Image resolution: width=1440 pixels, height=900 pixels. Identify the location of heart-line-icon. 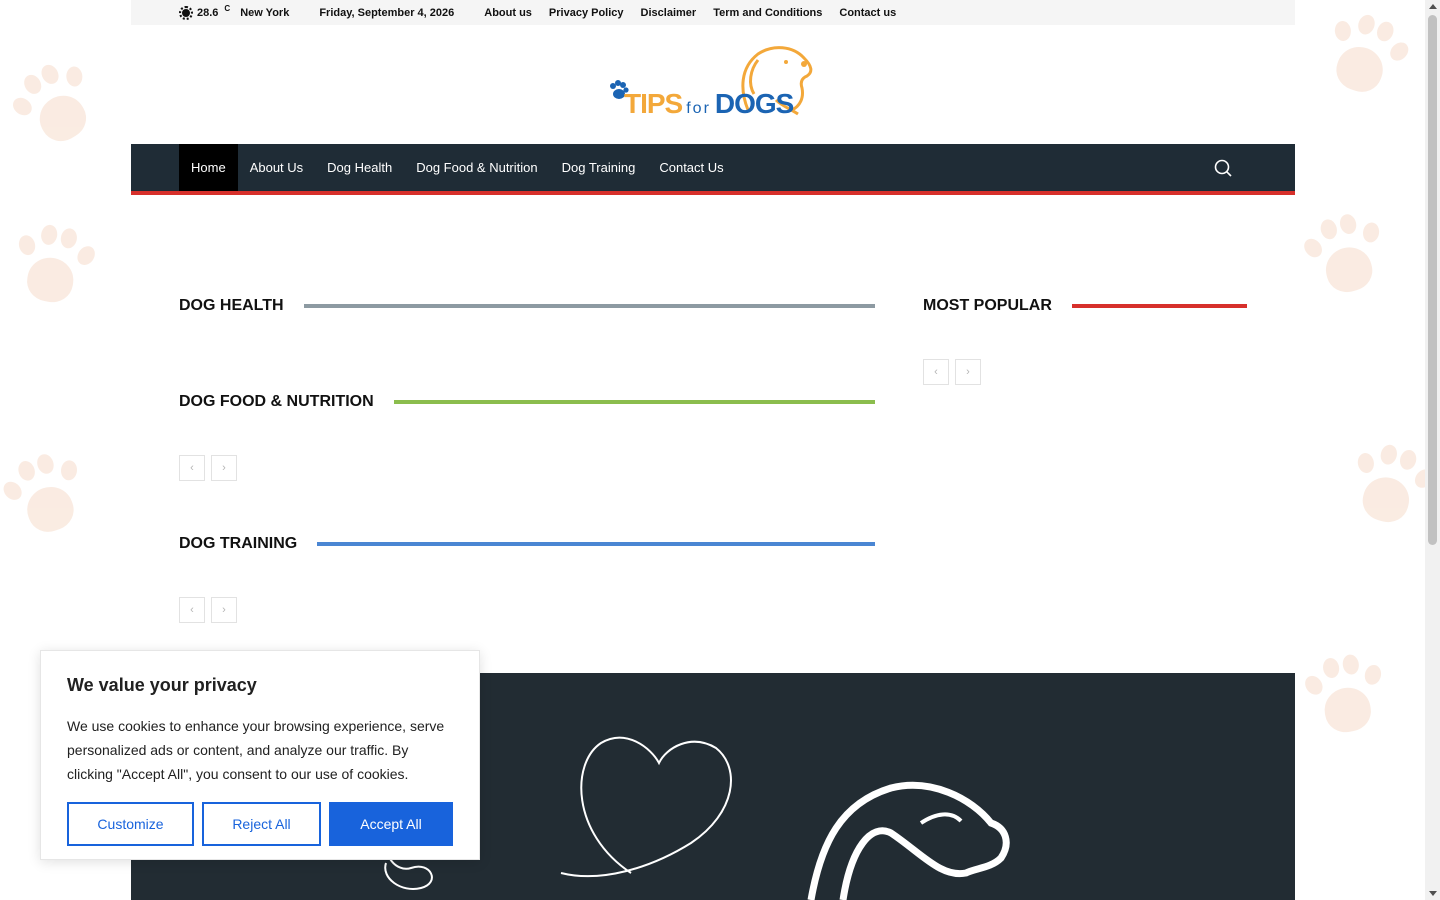
(646, 807).